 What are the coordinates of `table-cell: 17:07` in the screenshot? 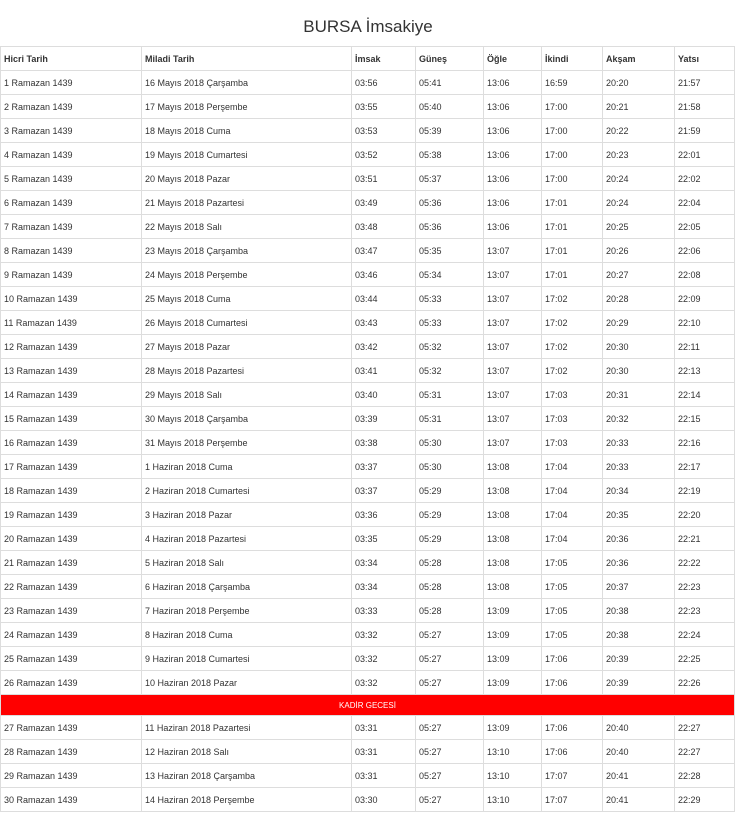 It's located at (572, 775).